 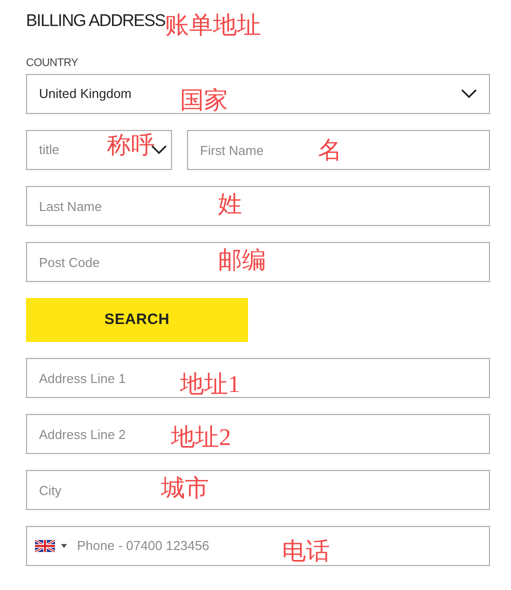 What do you see at coordinates (52, 63) in the screenshot?
I see `field-label: COUNTRY` at bounding box center [52, 63].